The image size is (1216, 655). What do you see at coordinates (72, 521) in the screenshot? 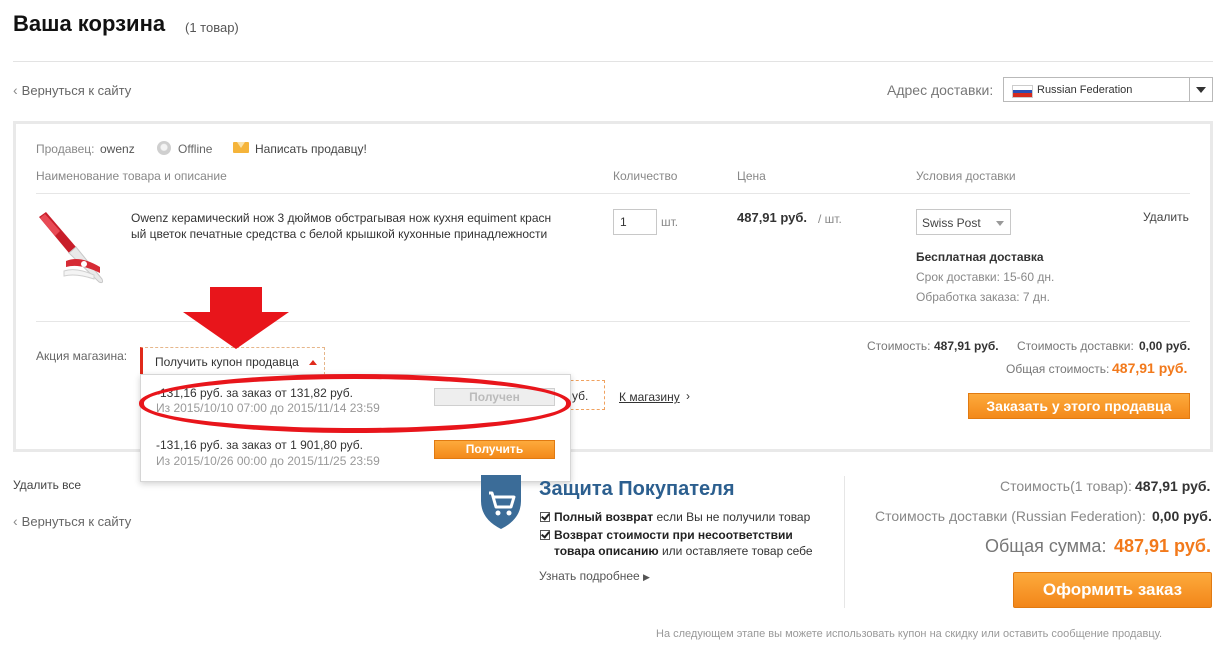
I see `back-to-site-link-bottom: ‹ Вернуться к сайту` at bounding box center [72, 521].